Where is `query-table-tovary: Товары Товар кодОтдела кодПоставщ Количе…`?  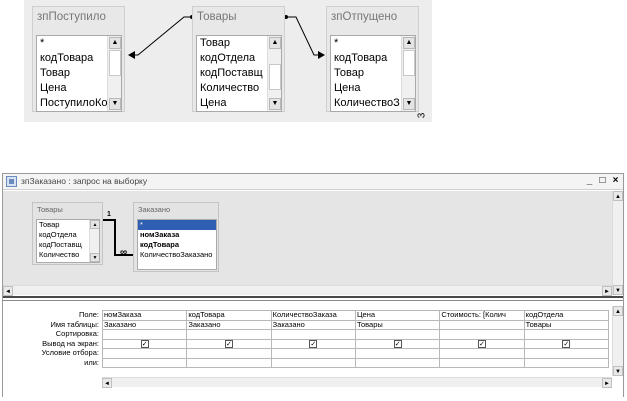 query-table-tovary: Товары Товар кодОтдела кодПоставщ Количе… is located at coordinates (67, 233).